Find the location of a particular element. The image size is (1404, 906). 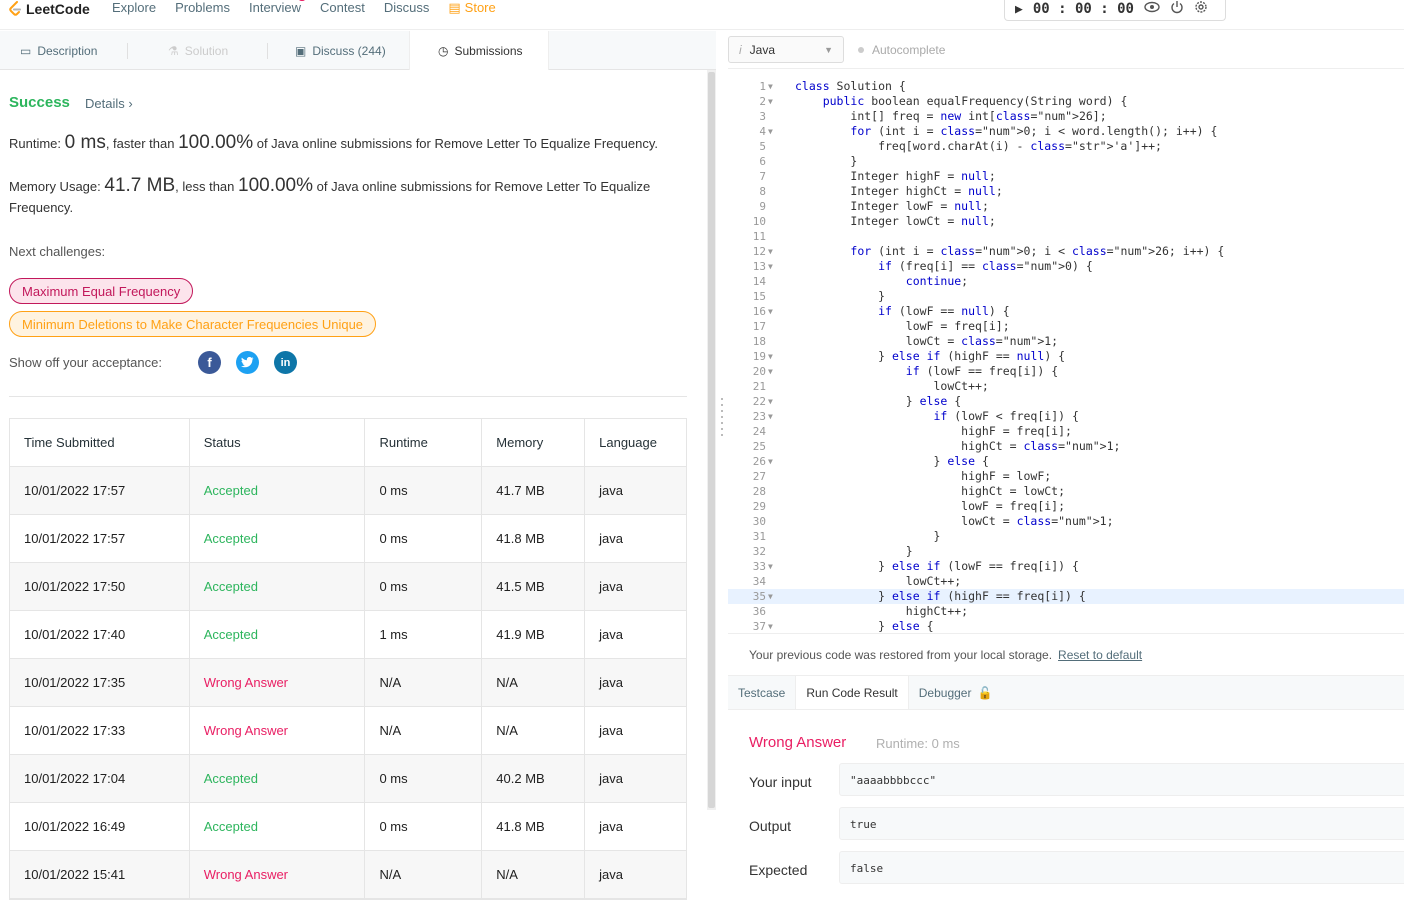

table-row: 10/01/2022 17:40 Accepted 1 ms 41.9 MB java is located at coordinates (348, 634).